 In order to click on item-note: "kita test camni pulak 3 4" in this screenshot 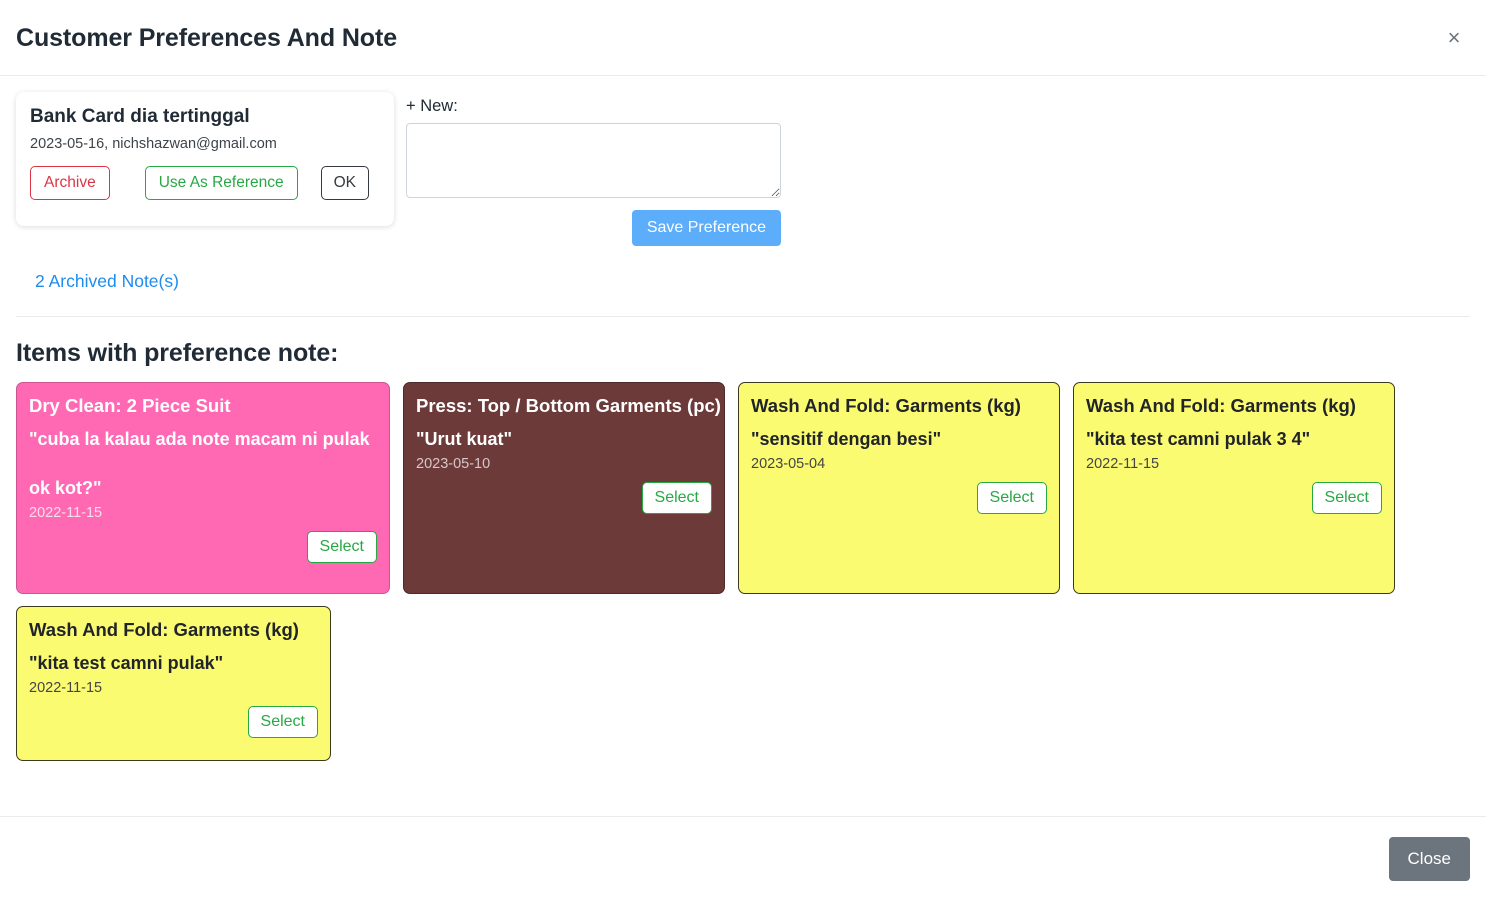, I will do `click(1198, 438)`.